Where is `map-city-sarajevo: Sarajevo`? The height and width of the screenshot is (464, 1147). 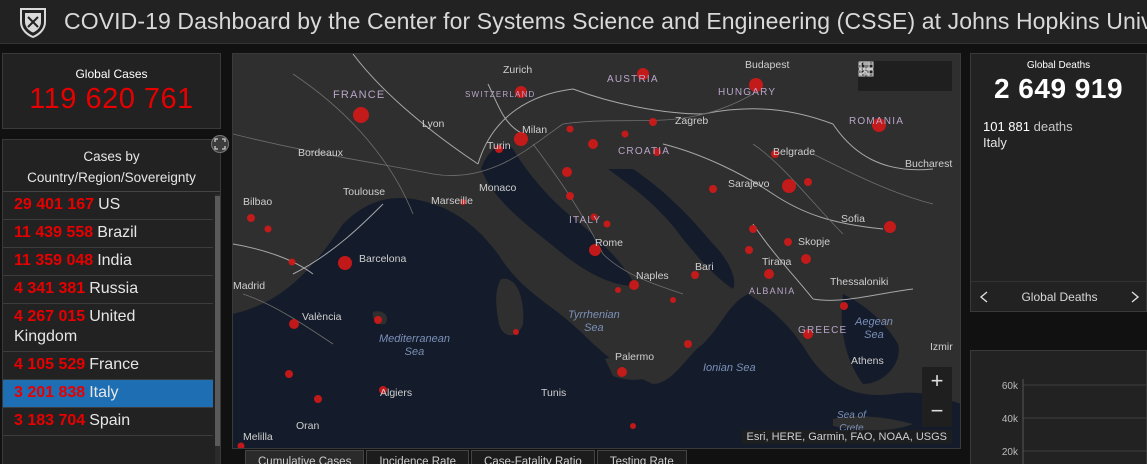 map-city-sarajevo: Sarajevo is located at coordinates (749, 184).